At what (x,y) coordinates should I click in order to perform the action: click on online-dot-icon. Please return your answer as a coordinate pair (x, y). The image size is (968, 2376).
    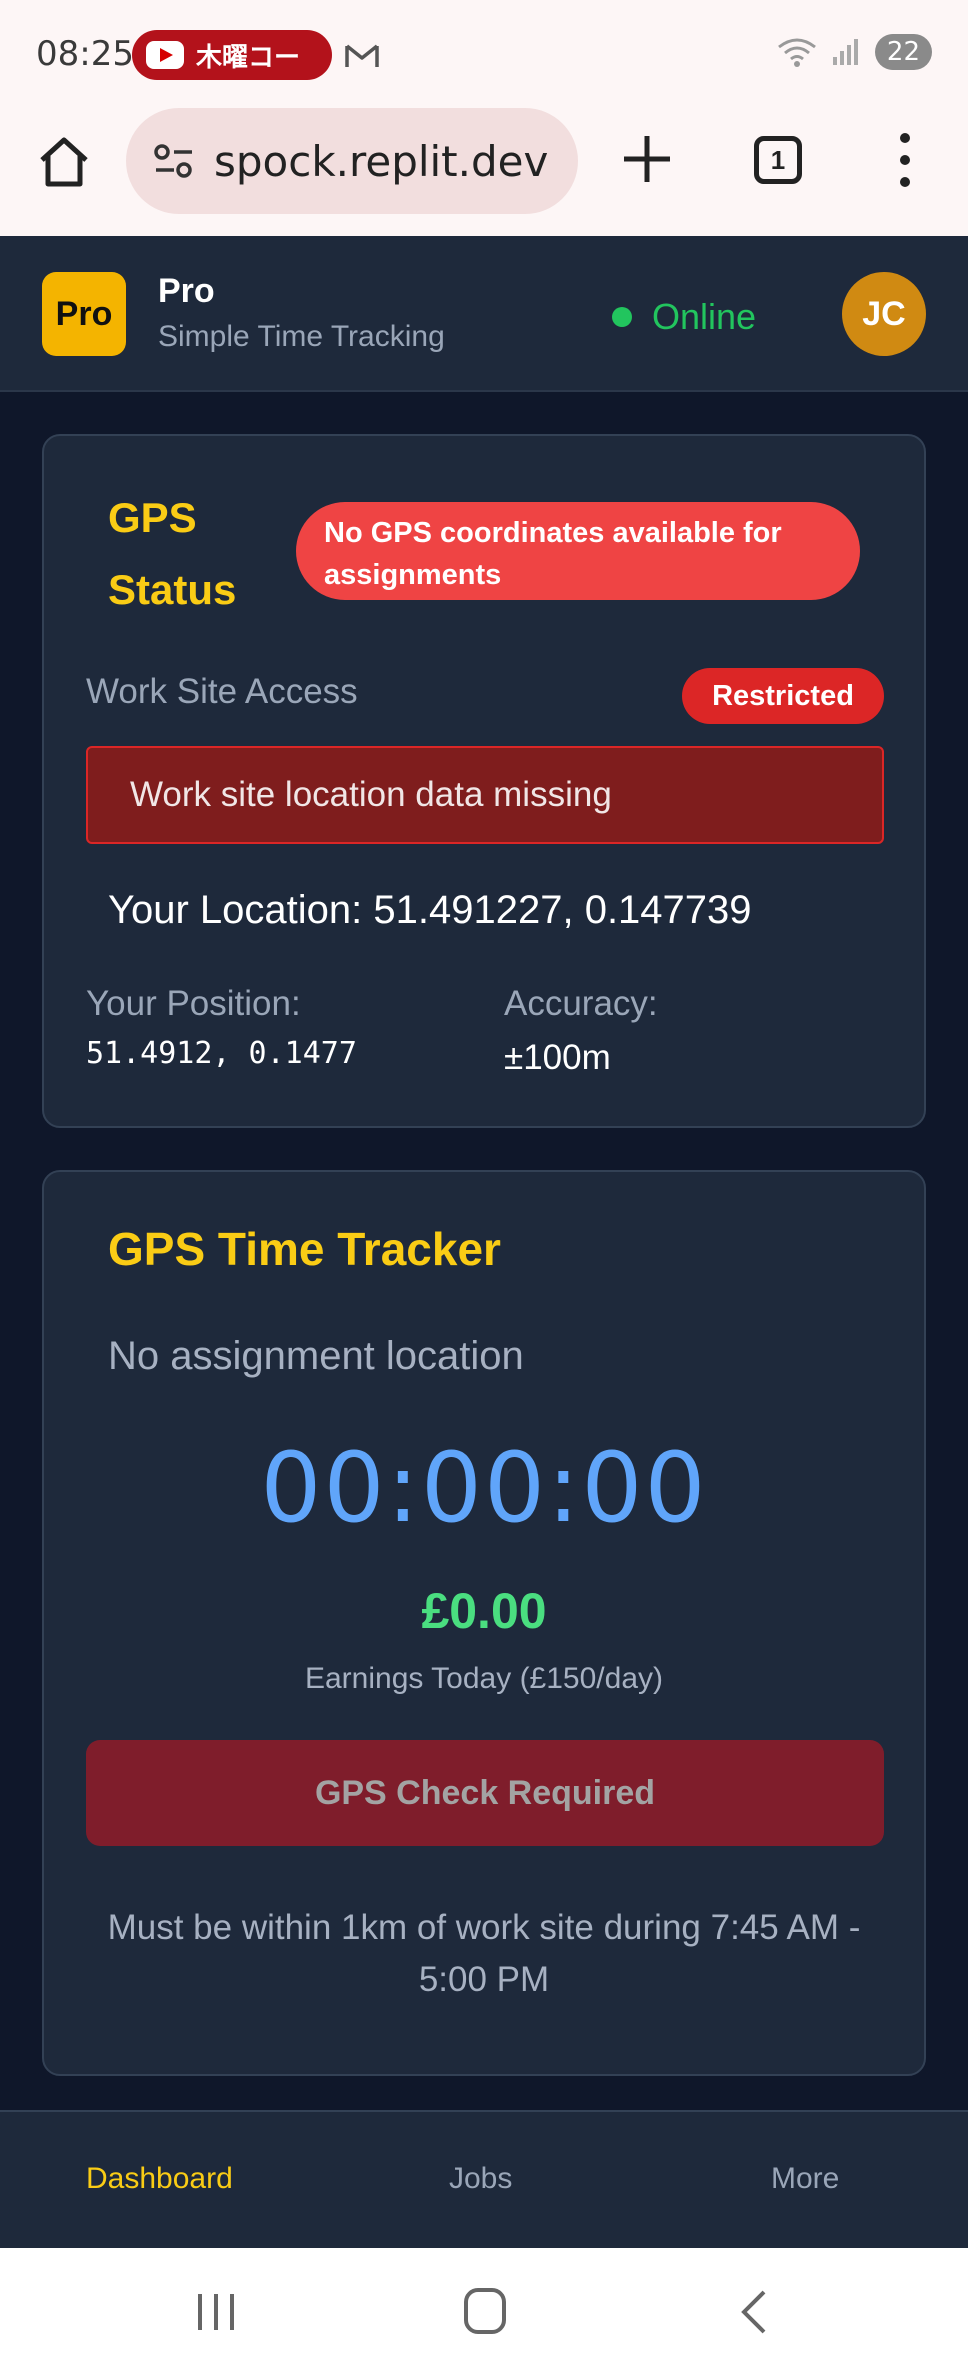
    Looking at the image, I should click on (622, 317).